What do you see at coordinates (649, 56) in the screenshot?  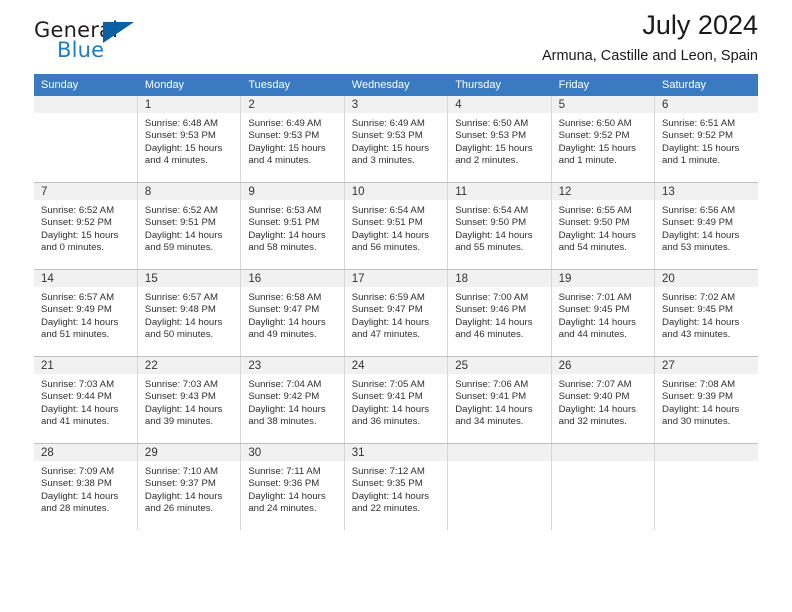 I see `page-subtitle: Armuna, Castille and Leon, Spain` at bounding box center [649, 56].